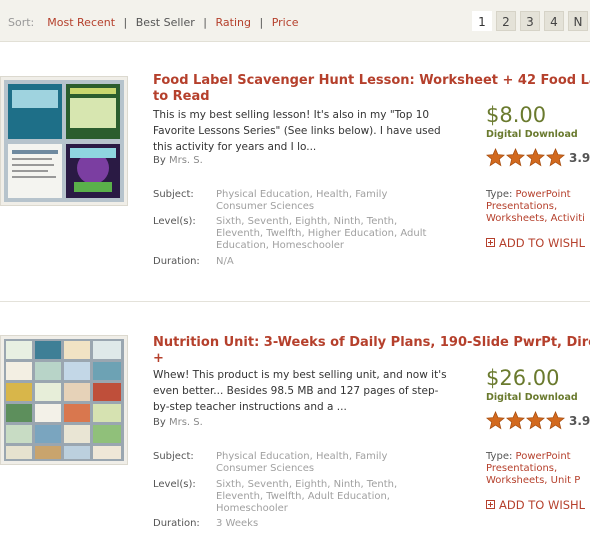  I want to click on page-3-button: 3, so click(530, 21).